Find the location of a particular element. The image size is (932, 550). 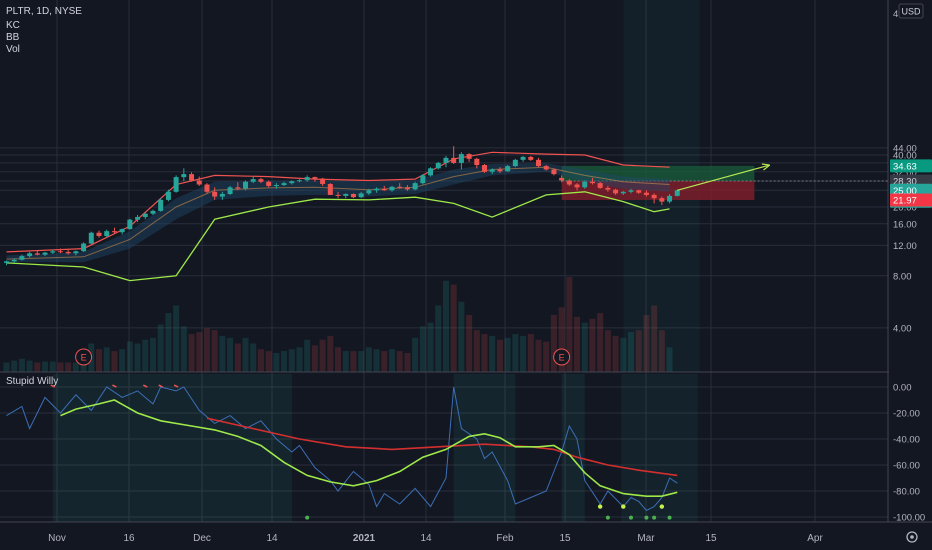

indicator-vol-label: Vol is located at coordinates (13, 49).